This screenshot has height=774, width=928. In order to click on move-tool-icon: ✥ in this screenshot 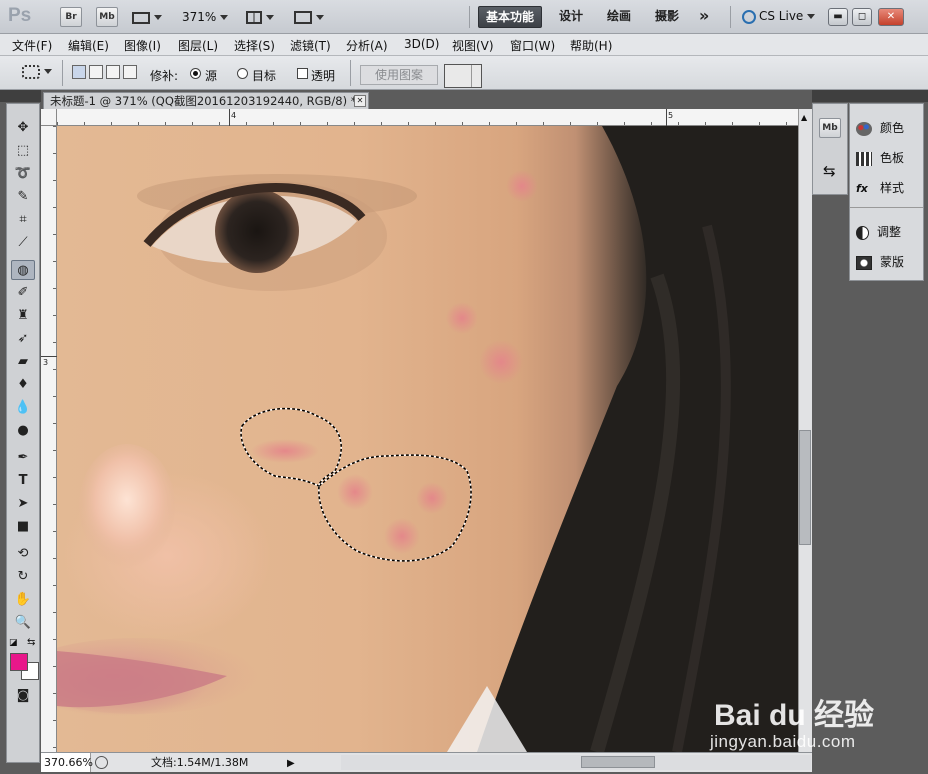, I will do `click(23, 128)`.